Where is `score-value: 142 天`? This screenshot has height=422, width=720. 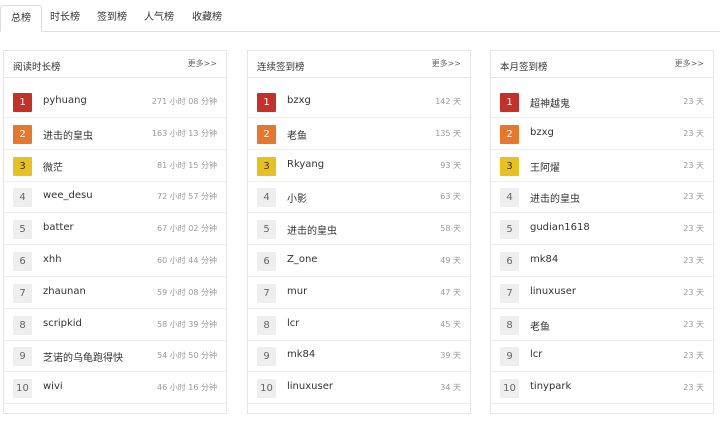 score-value: 142 天 is located at coordinates (448, 101).